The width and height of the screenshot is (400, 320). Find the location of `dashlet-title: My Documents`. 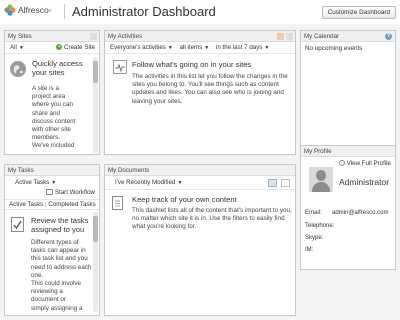

dashlet-title: My Documents is located at coordinates (200, 170).